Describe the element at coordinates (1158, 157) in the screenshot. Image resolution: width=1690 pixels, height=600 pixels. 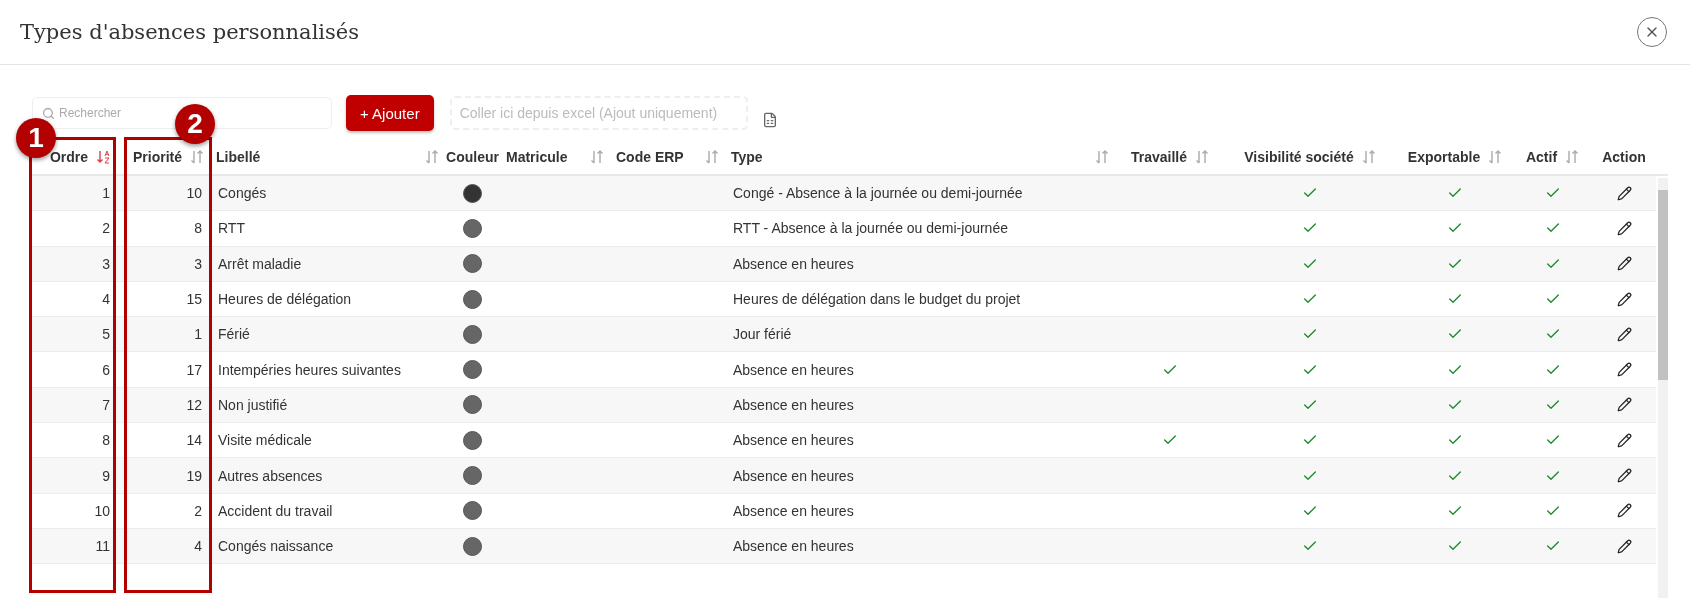
I see `column-header: Travaillé` at that location.